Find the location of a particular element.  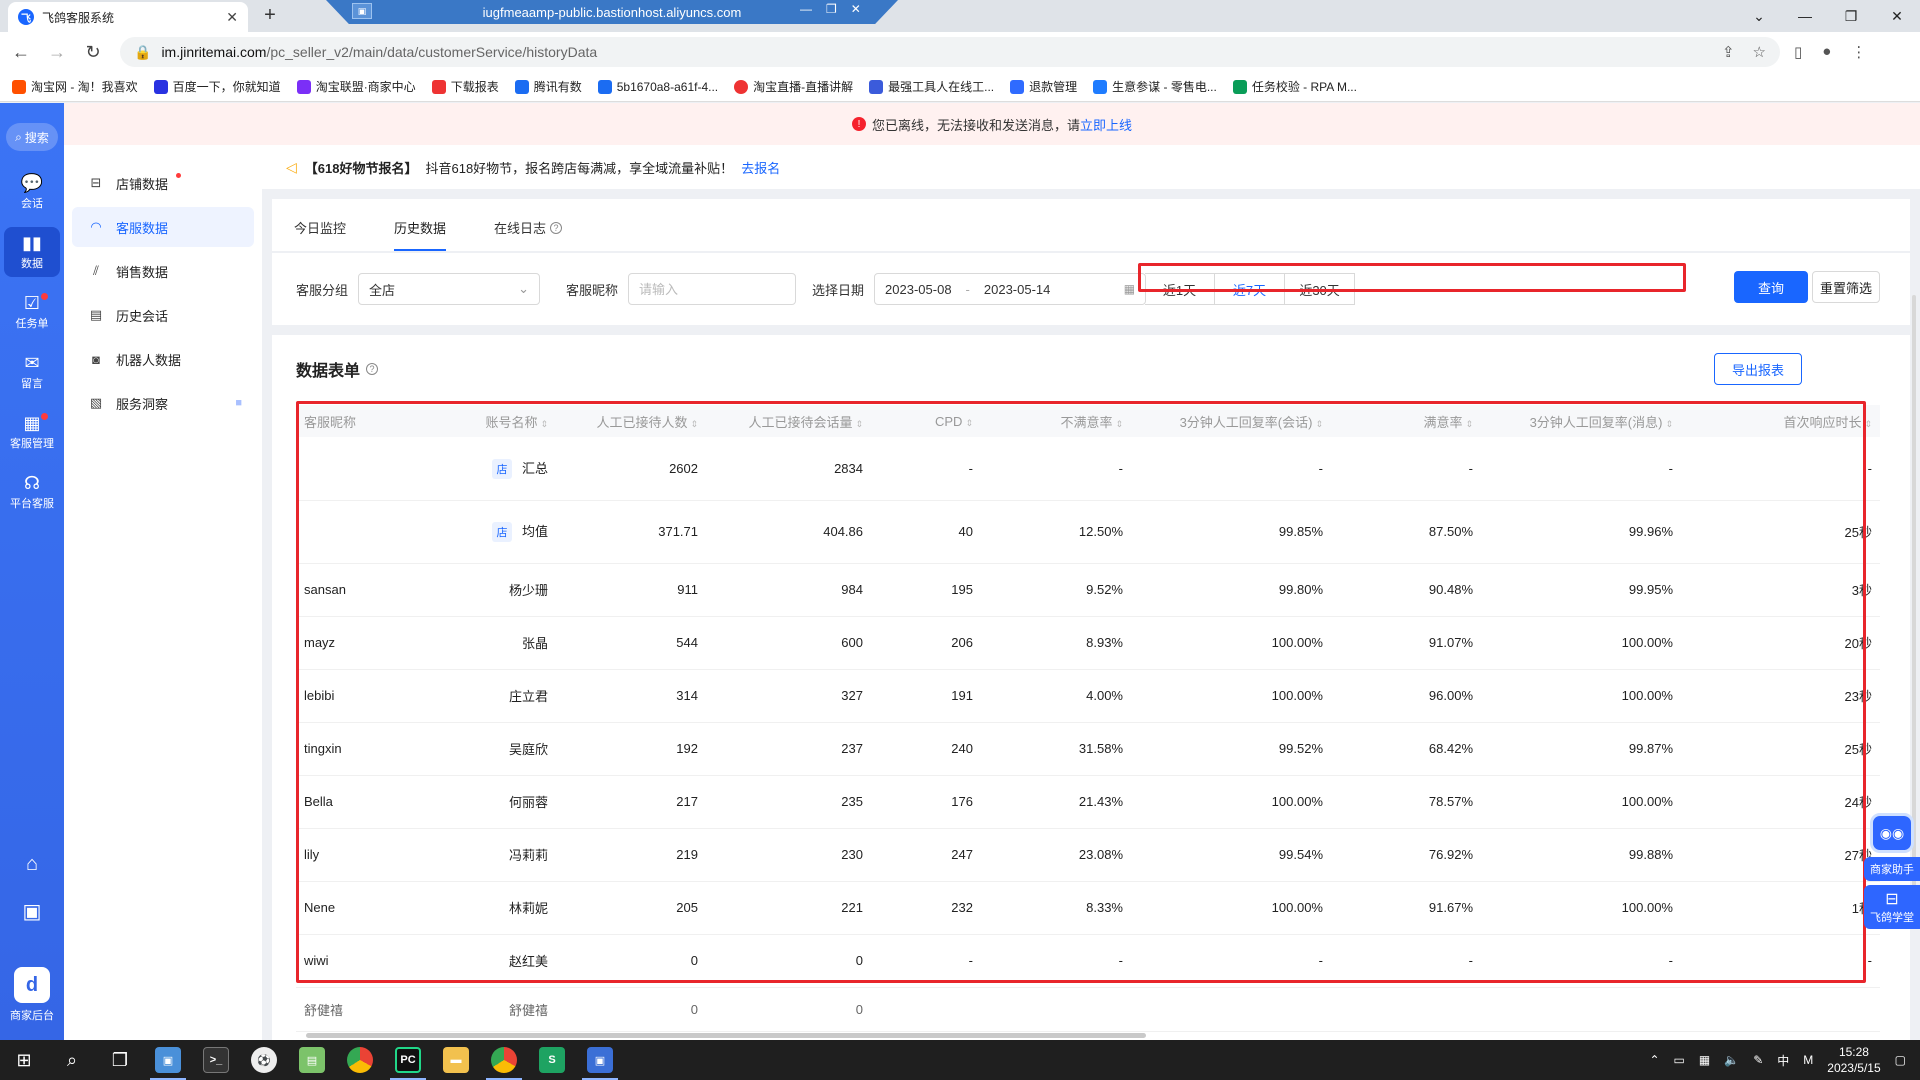

rail-item-data: ▮▮ 数据 is located at coordinates (32, 252).